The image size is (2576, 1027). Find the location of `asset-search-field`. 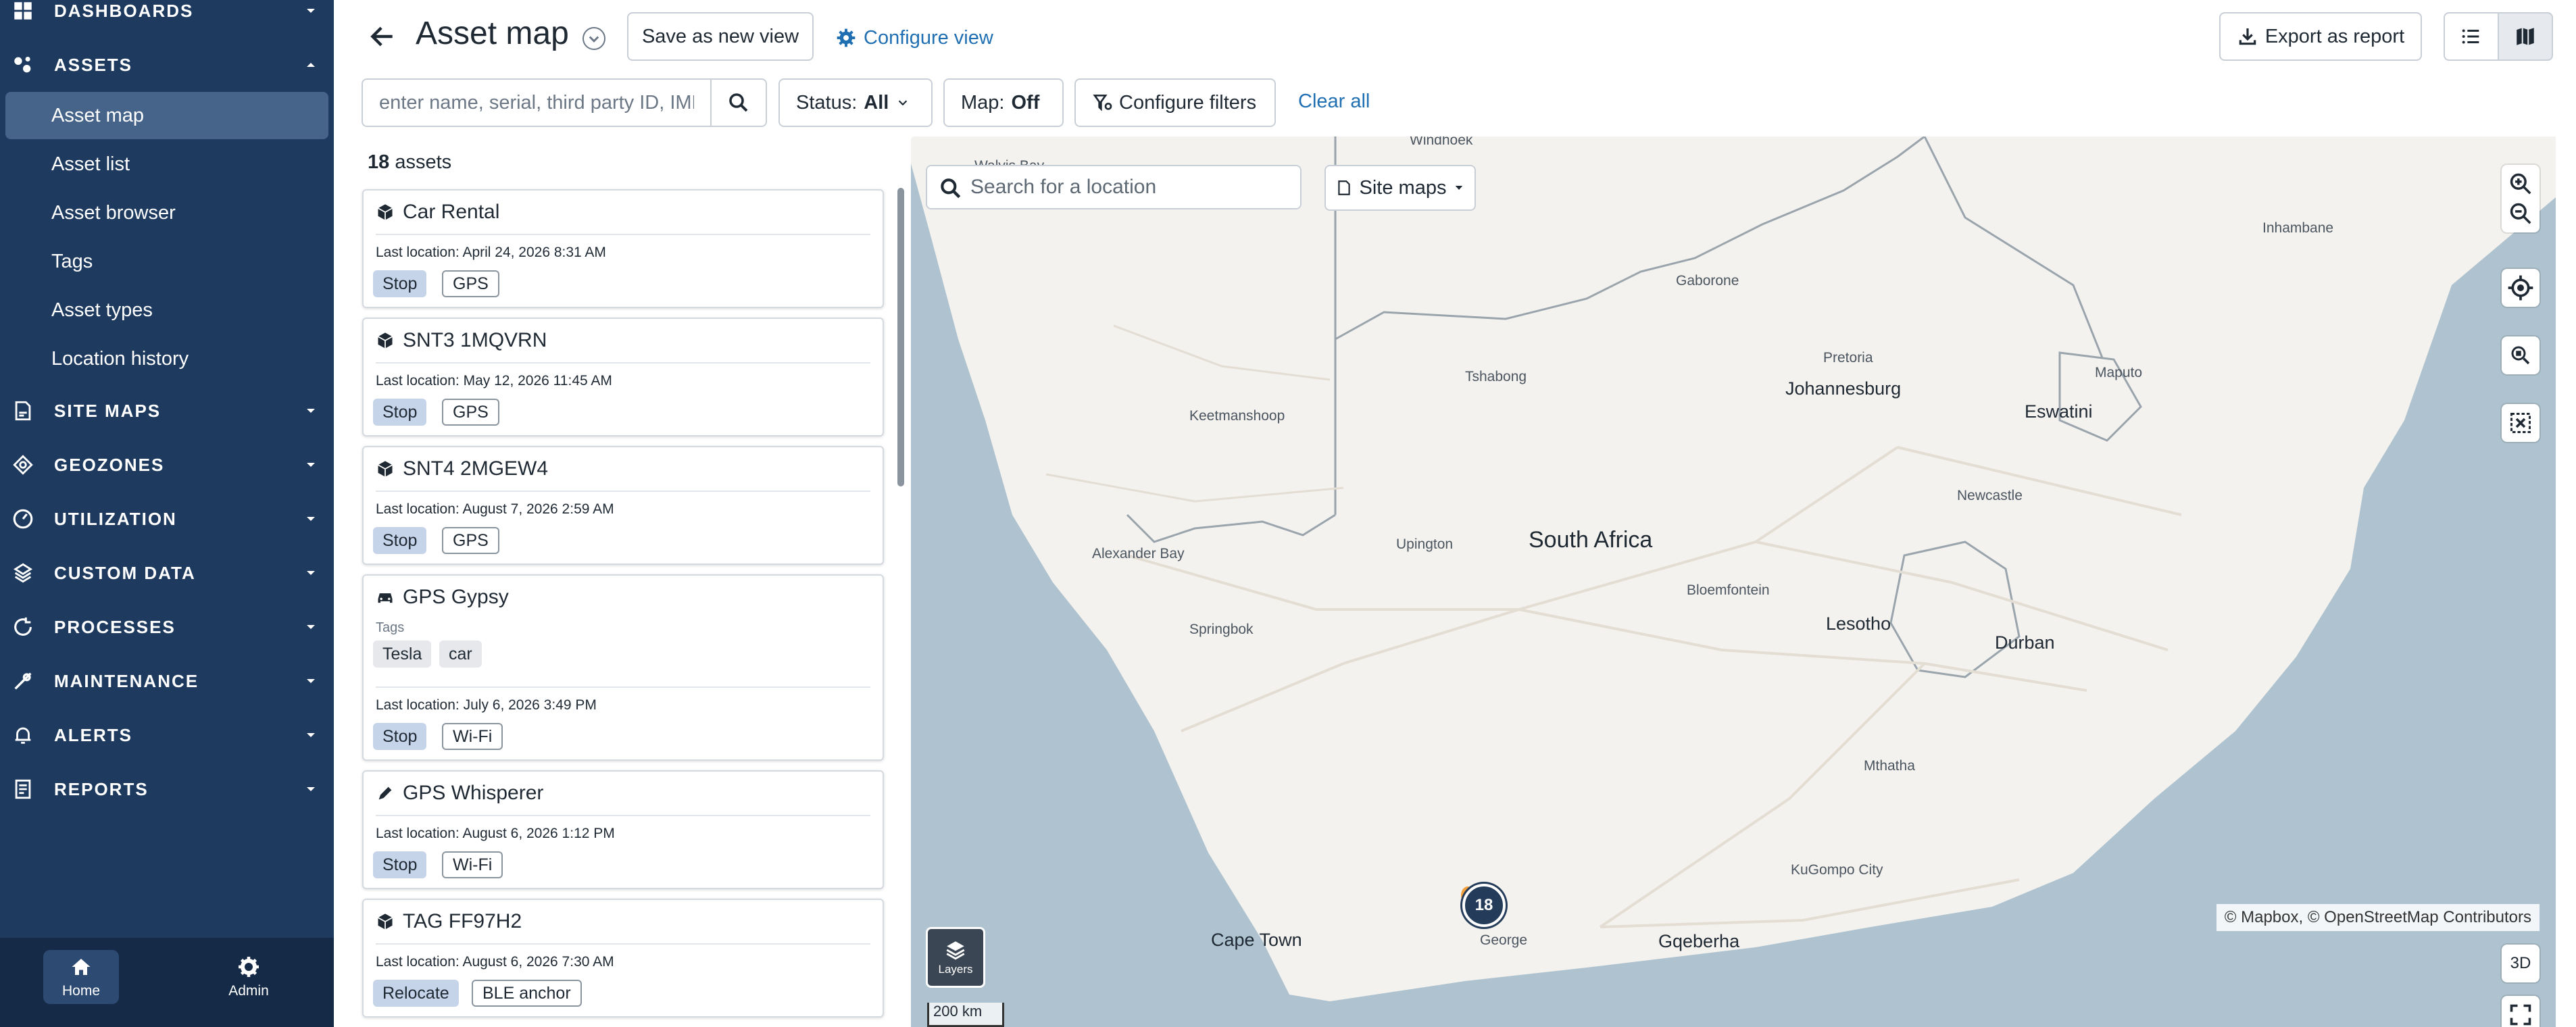

asset-search-field is located at coordinates (537, 102).